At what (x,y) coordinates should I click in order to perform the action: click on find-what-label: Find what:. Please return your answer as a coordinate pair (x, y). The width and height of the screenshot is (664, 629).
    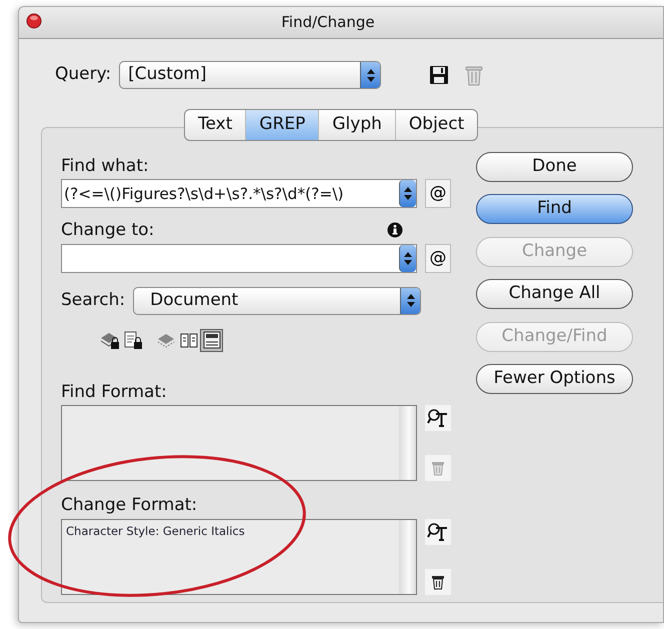
    Looking at the image, I should click on (105, 166).